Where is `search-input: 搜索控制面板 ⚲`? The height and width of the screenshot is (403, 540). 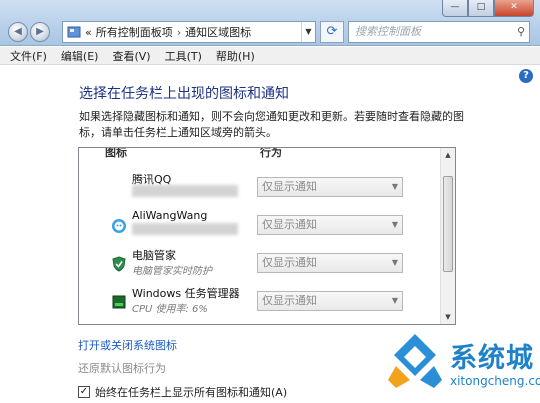
search-input: 搜索控制面板 ⚲ is located at coordinates (439, 32).